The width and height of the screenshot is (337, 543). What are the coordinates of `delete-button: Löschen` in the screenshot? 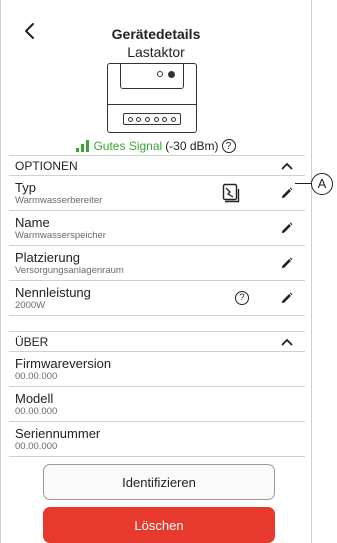 It's located at (159, 525).